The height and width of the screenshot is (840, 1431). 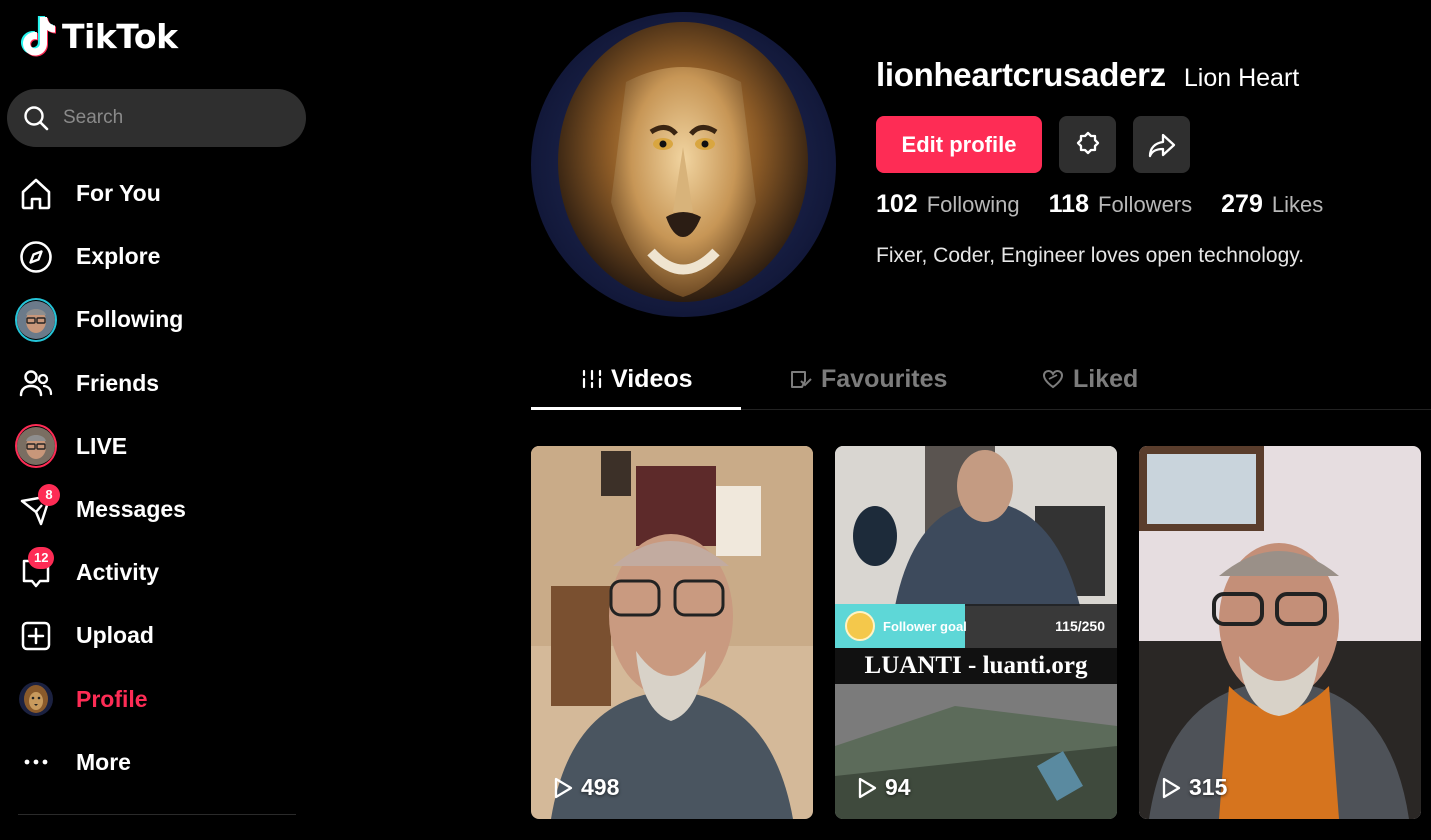 I want to click on sidebar-item-label: Following, so click(x=130, y=319).